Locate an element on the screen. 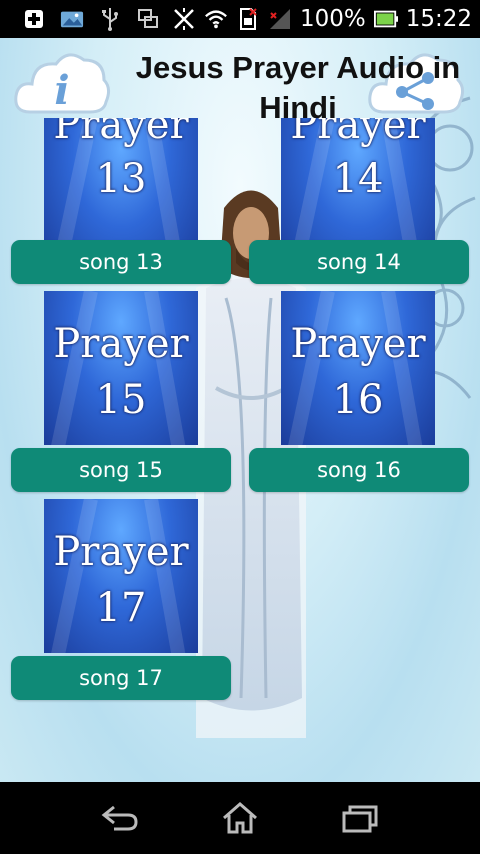  gallery-icon is located at coordinates (72, 19).